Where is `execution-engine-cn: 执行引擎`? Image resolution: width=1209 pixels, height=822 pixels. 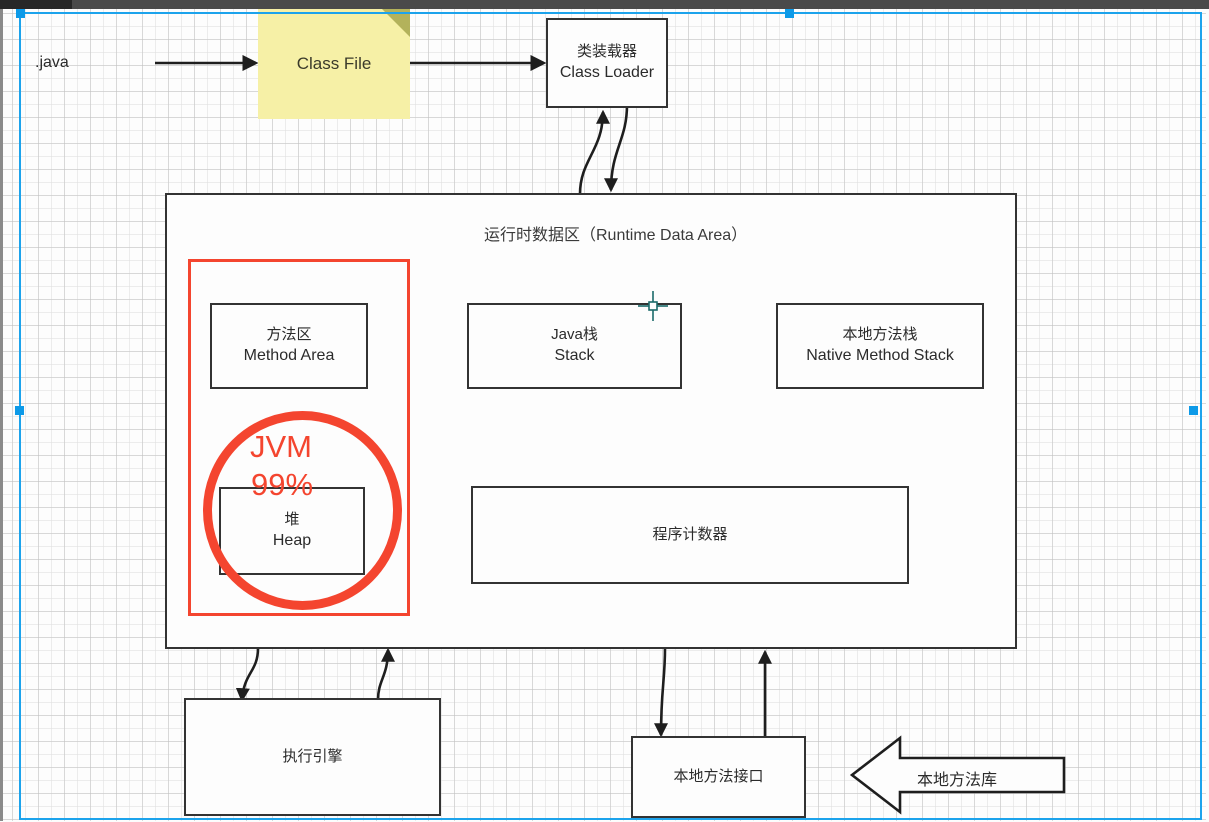 execution-engine-cn: 执行引擎 is located at coordinates (312, 756).